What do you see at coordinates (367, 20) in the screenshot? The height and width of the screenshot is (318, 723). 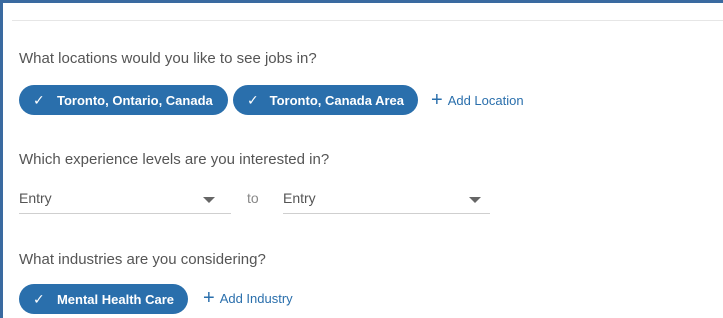 I see `top-divider` at bounding box center [367, 20].